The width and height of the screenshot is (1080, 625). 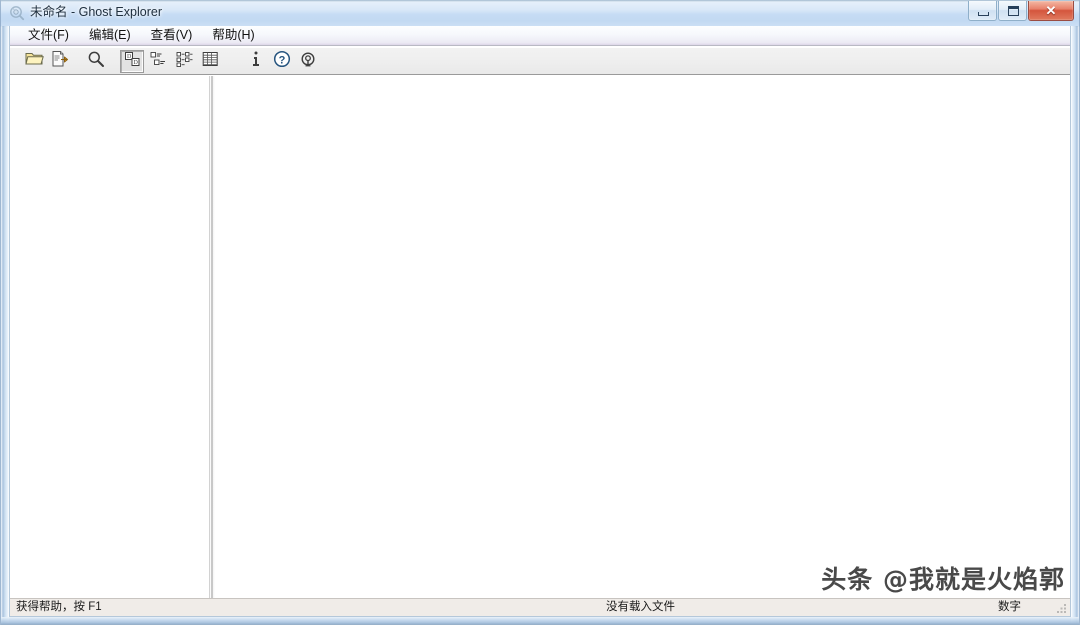 I want to click on title-bar: 未命名 - Ghost Explorer ✕, so click(x=540, y=13).